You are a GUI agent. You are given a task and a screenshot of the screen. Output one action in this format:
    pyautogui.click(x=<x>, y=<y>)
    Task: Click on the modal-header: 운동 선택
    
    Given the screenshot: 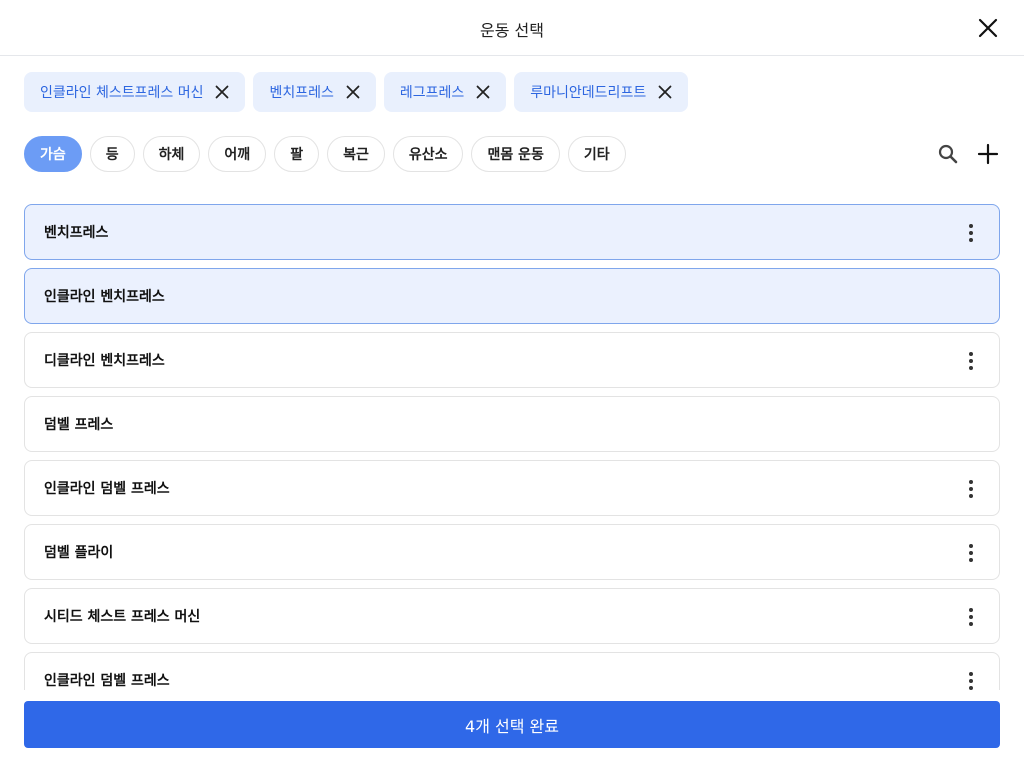 What is the action you would take?
    pyautogui.click(x=512, y=28)
    